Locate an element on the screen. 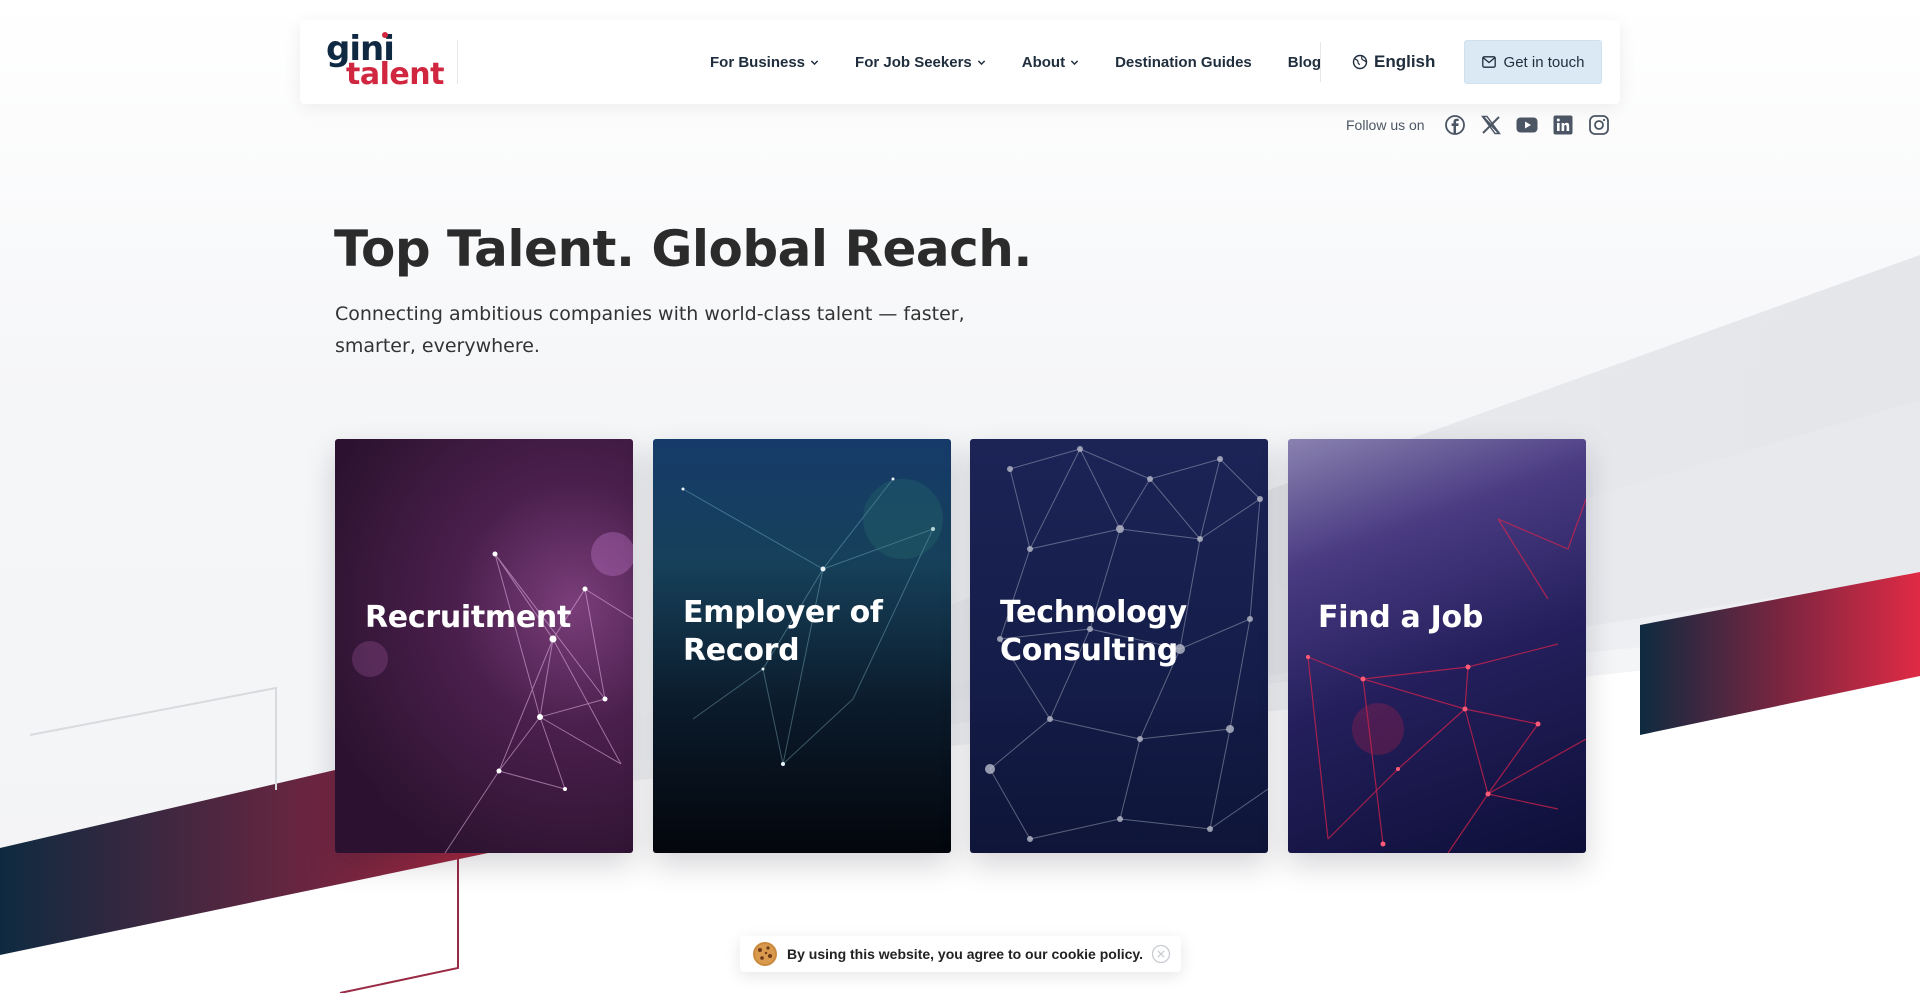 The image size is (1920, 993). nav-item-label: Destination Guides is located at coordinates (1183, 62).